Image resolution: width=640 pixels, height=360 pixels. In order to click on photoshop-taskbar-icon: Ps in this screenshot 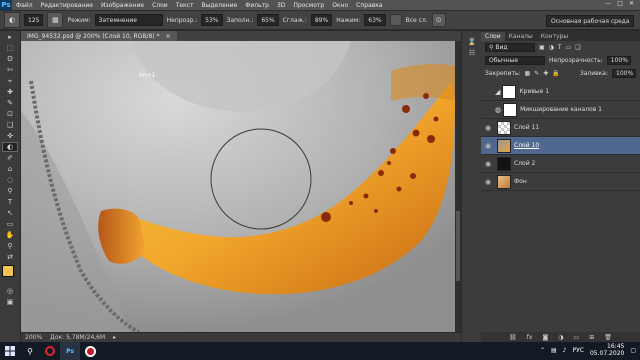, I will do `click(70, 351)`.